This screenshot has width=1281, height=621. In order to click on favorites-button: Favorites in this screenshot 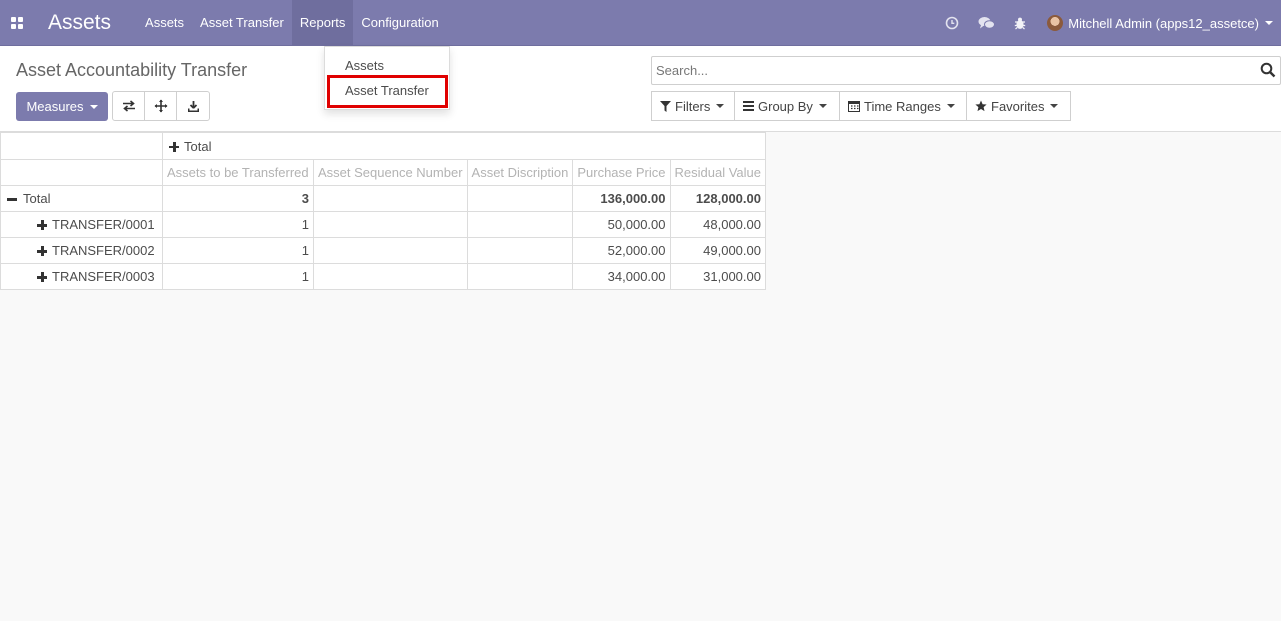, I will do `click(1018, 106)`.